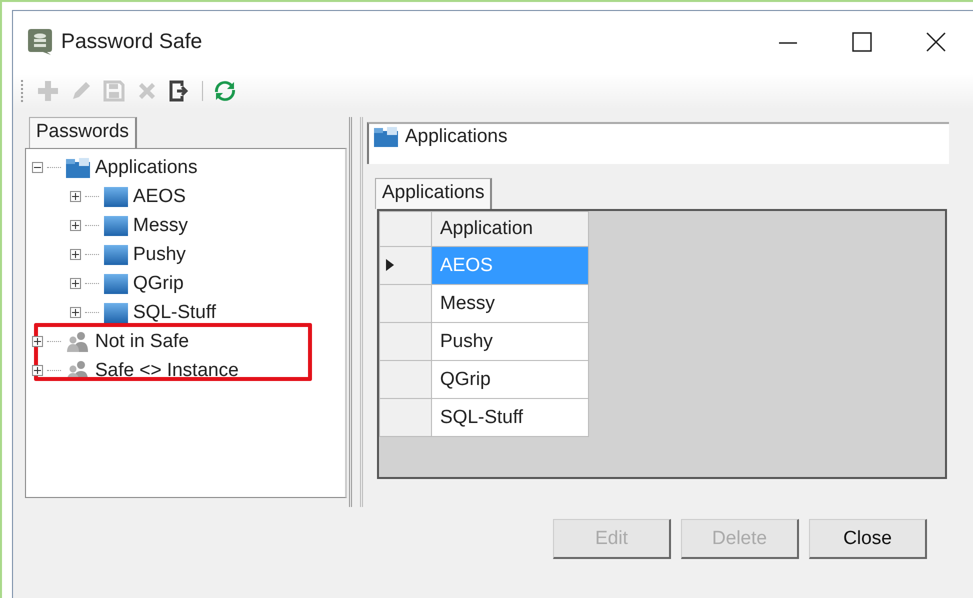  I want to click on table-cell: QGrip, so click(510, 379).